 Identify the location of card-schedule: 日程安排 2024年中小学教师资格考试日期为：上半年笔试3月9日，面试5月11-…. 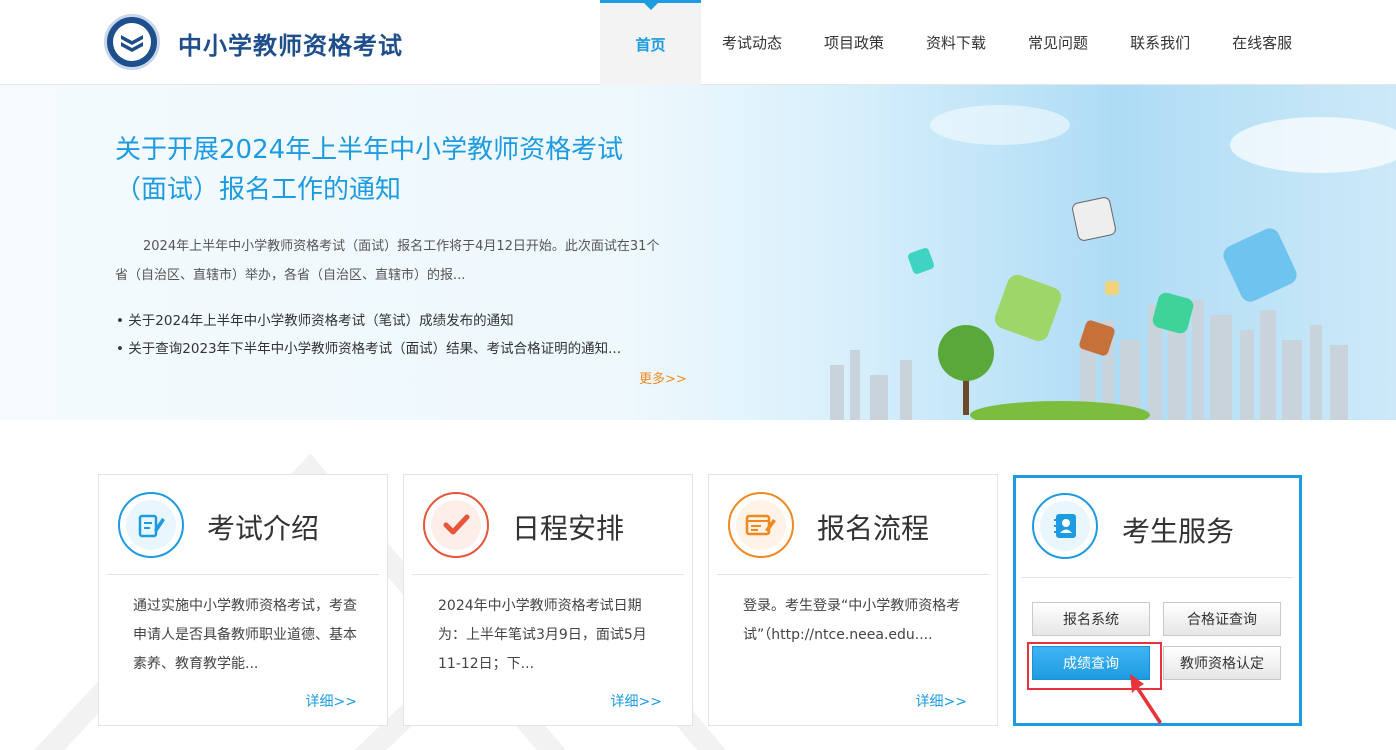
(548, 600).